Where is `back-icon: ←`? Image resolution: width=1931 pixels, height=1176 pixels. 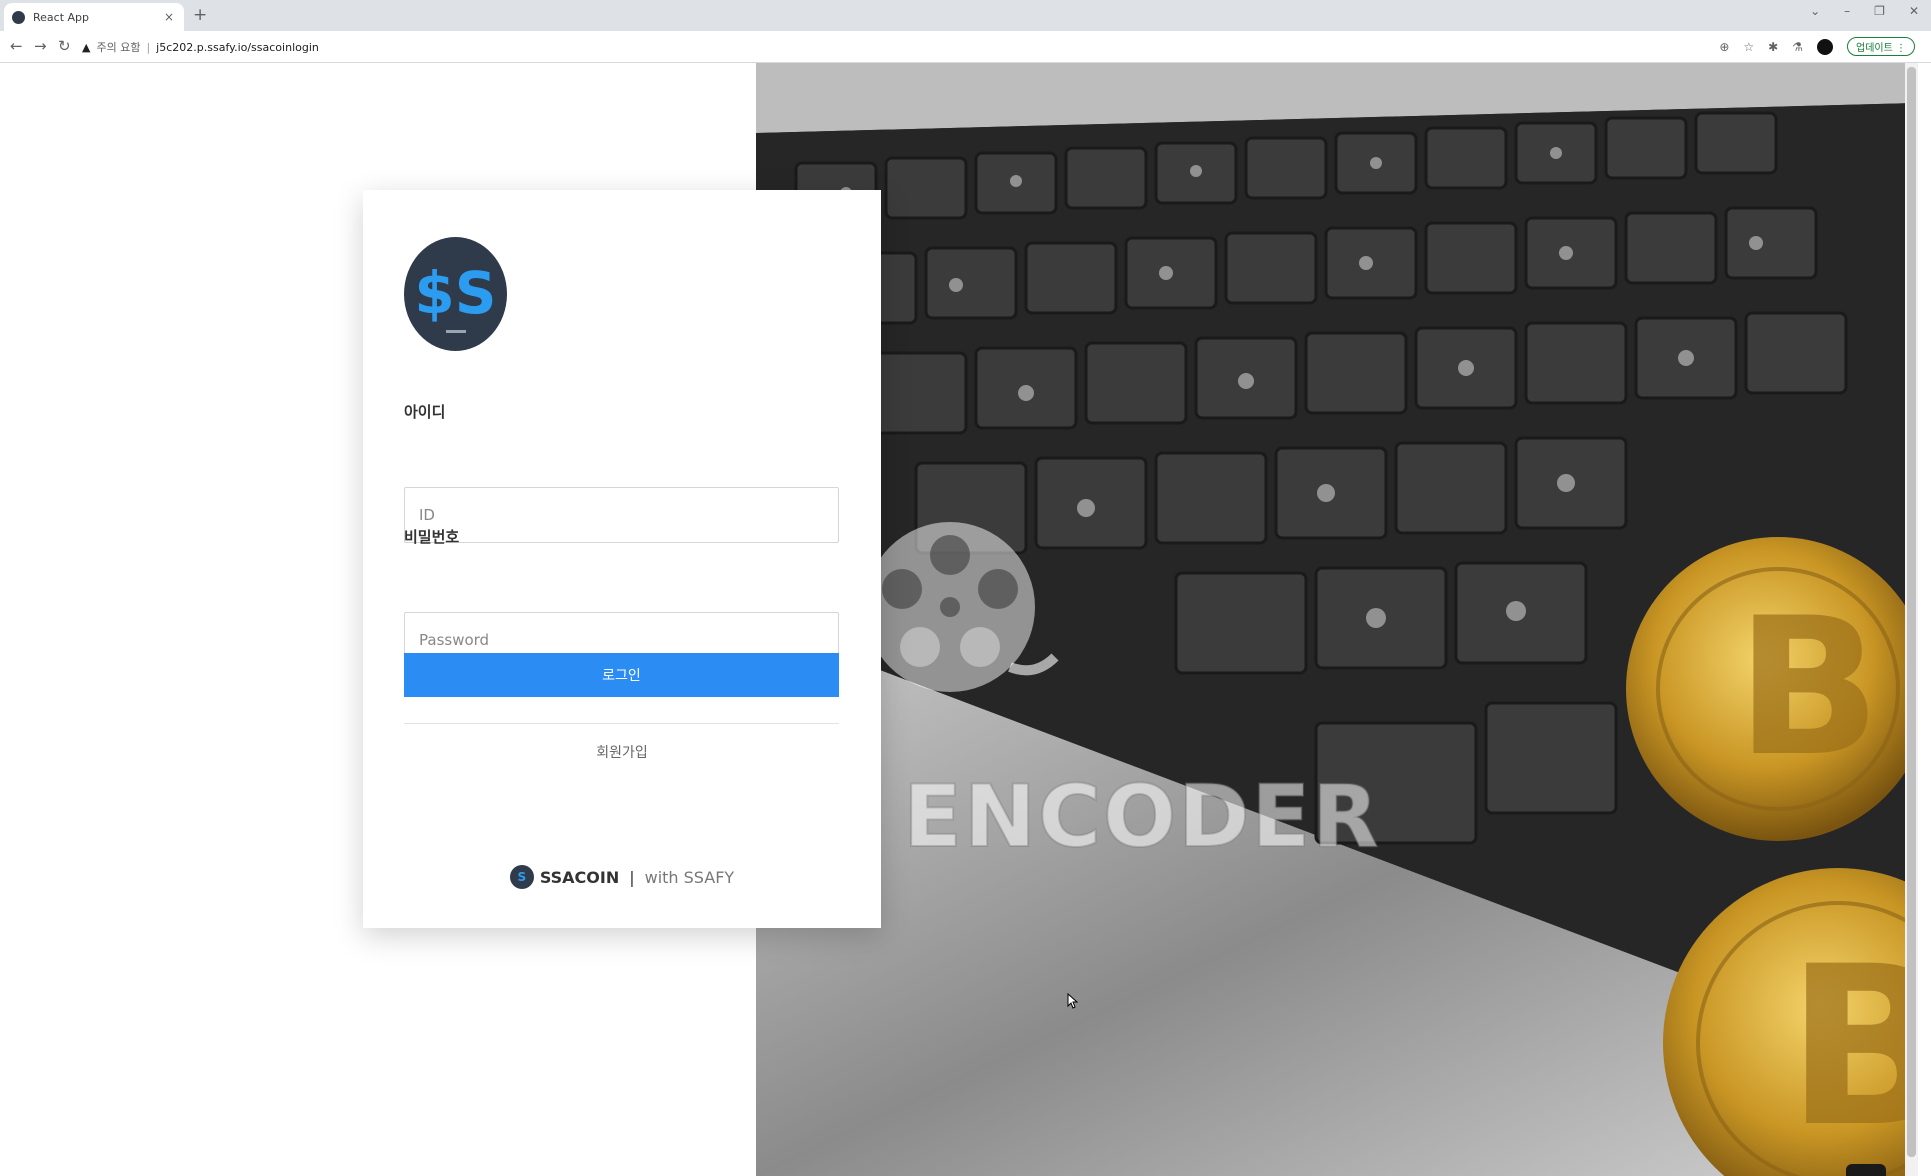
back-icon: ← is located at coordinates (16, 46).